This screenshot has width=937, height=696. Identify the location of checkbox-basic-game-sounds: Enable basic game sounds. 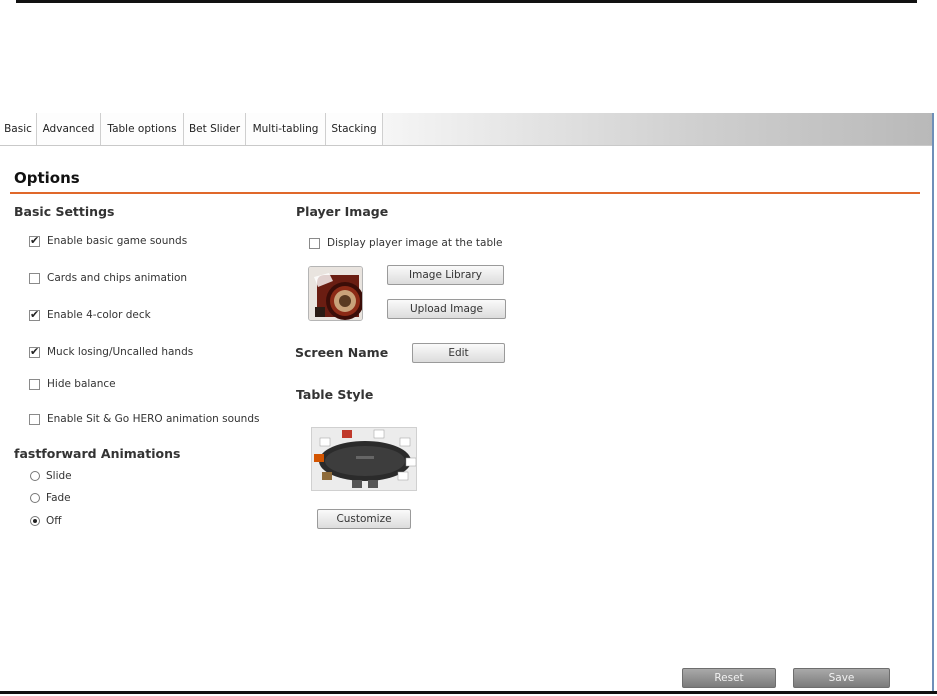
(108, 241).